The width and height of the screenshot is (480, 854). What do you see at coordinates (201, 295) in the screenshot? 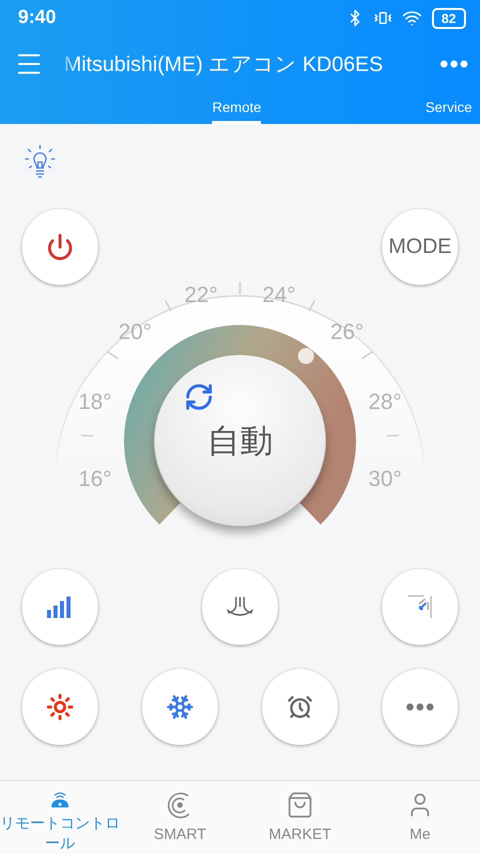
I see `temperature-label: 22°` at bounding box center [201, 295].